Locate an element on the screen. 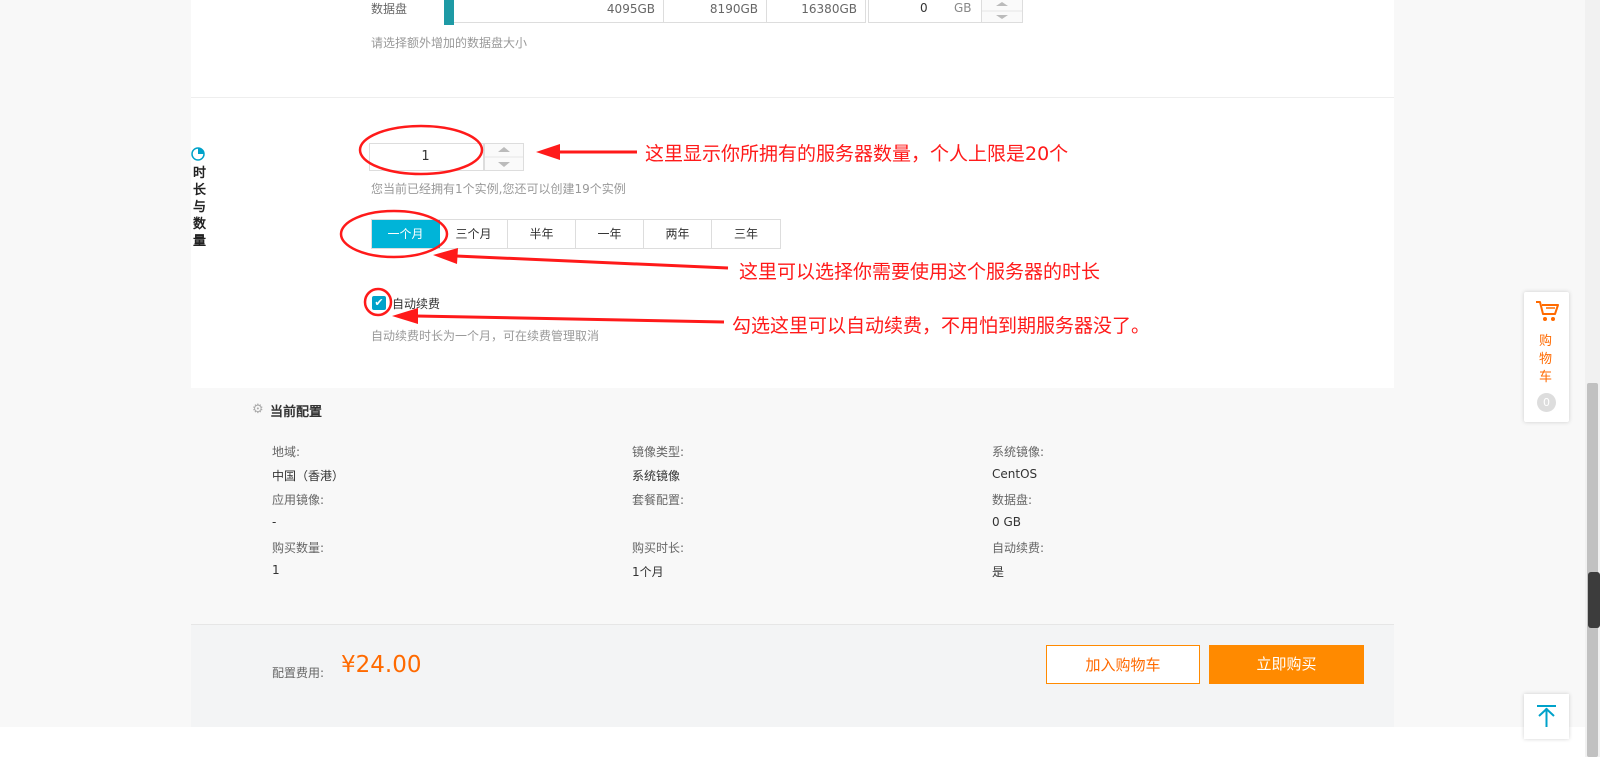 This screenshot has height=757, width=1600. checkbox-highlight-circle is located at coordinates (378, 302).